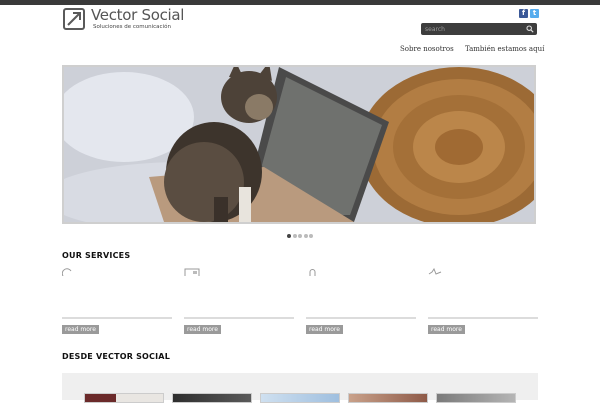 The width and height of the screenshot is (600, 403). Describe the element at coordinates (74, 19) in the screenshot. I see `logo-arrow-icon` at that location.